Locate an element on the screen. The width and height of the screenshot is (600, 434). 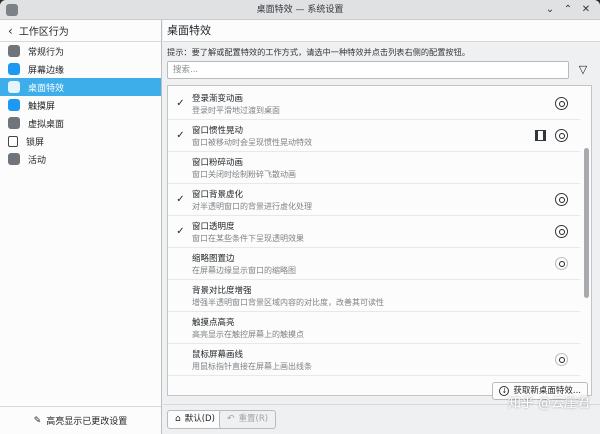
title-bar: 桌面特效 — 系统设置 ⌄ ⌃ ✕ is located at coordinates (300, 10).